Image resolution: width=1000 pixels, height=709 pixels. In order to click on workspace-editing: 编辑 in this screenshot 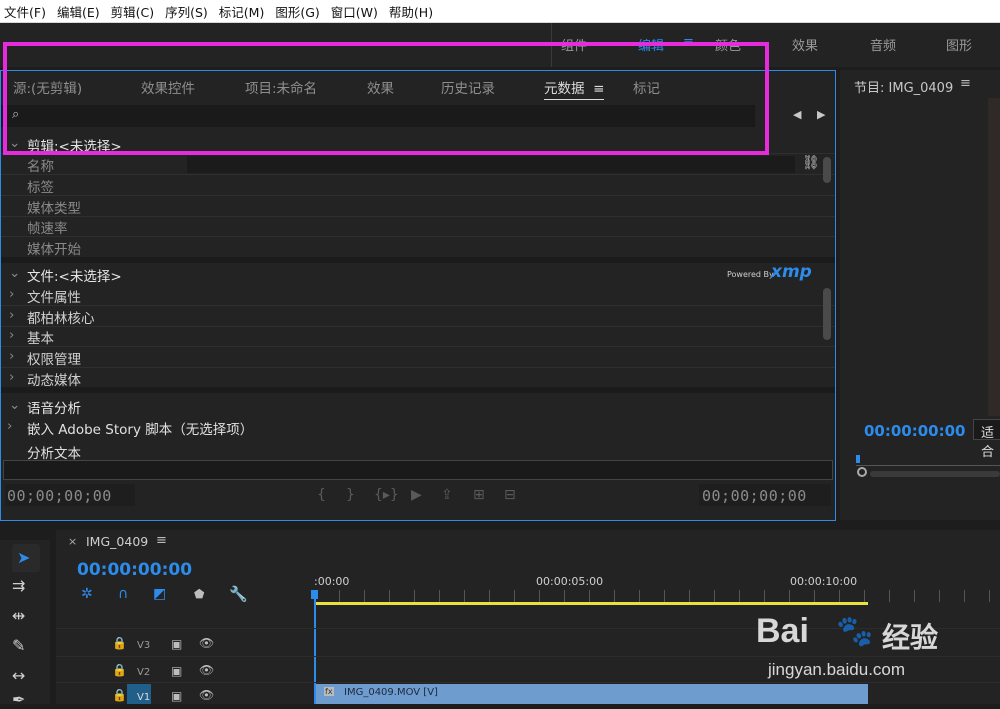, I will do `click(651, 44)`.